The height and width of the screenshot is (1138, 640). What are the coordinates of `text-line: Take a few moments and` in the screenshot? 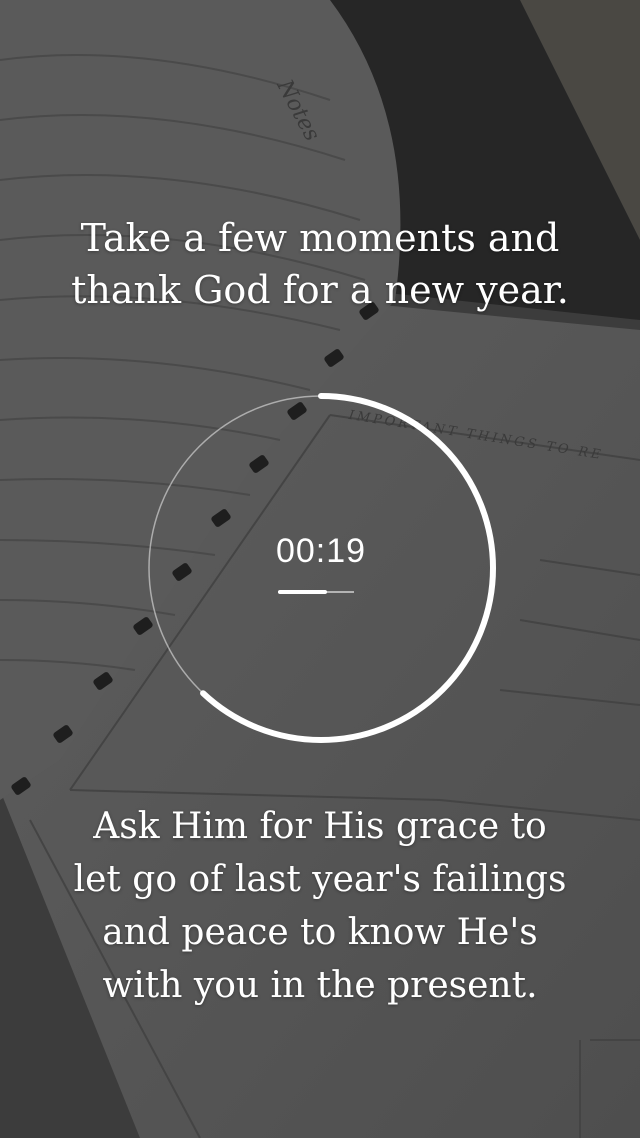 It's located at (320, 238).